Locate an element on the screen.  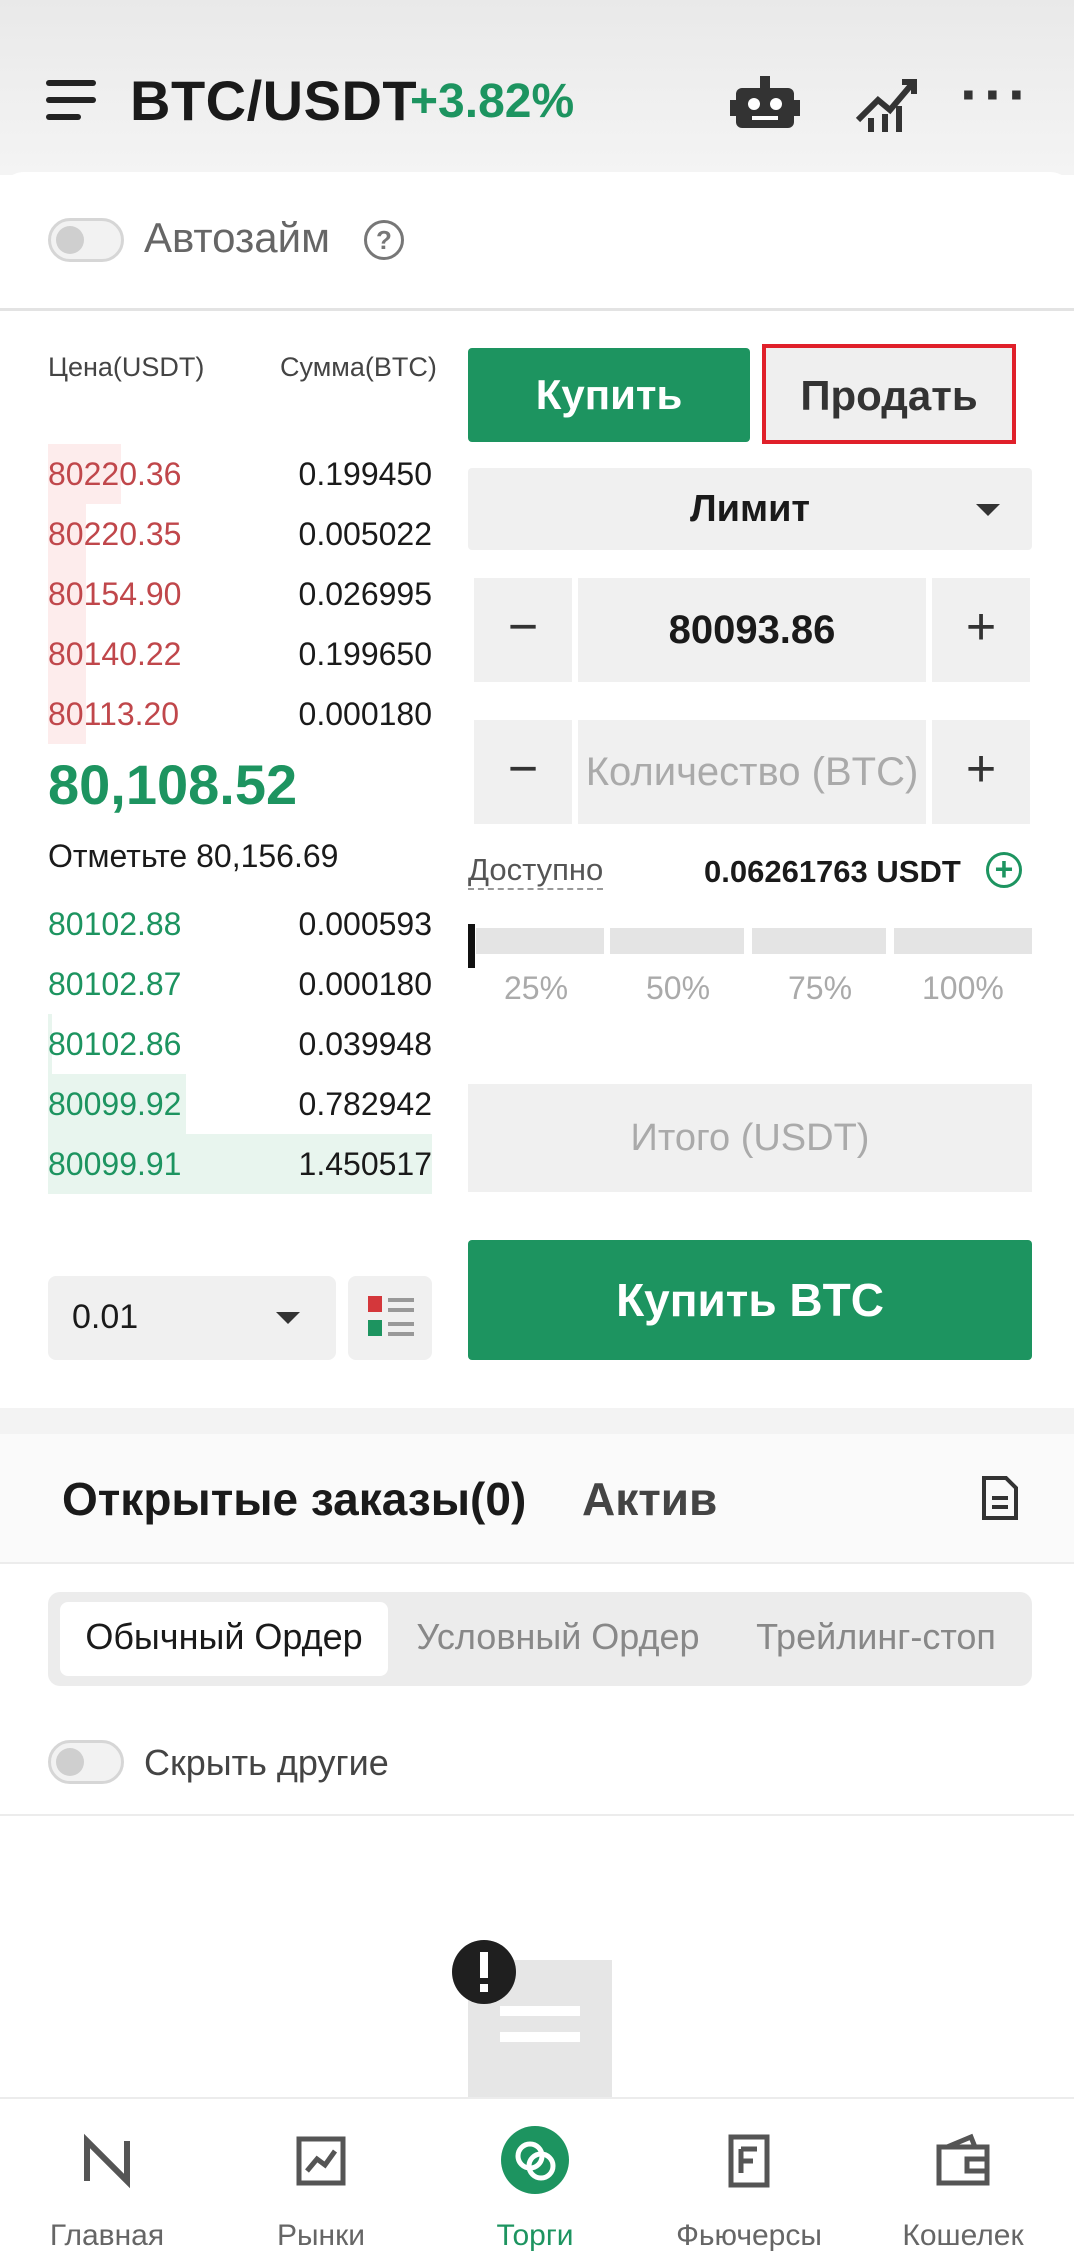
buy-btc-button: Купить BTC is located at coordinates (750, 1300).